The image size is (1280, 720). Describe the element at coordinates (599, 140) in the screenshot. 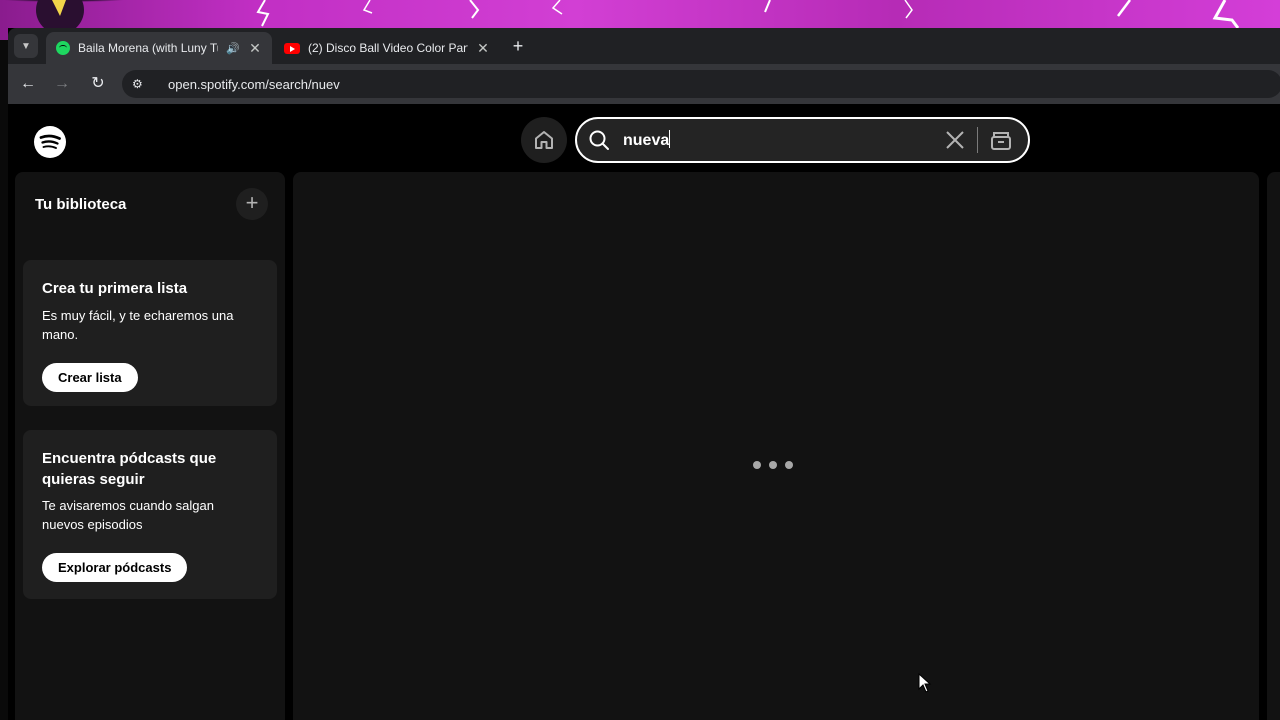

I see `search-icon` at that location.